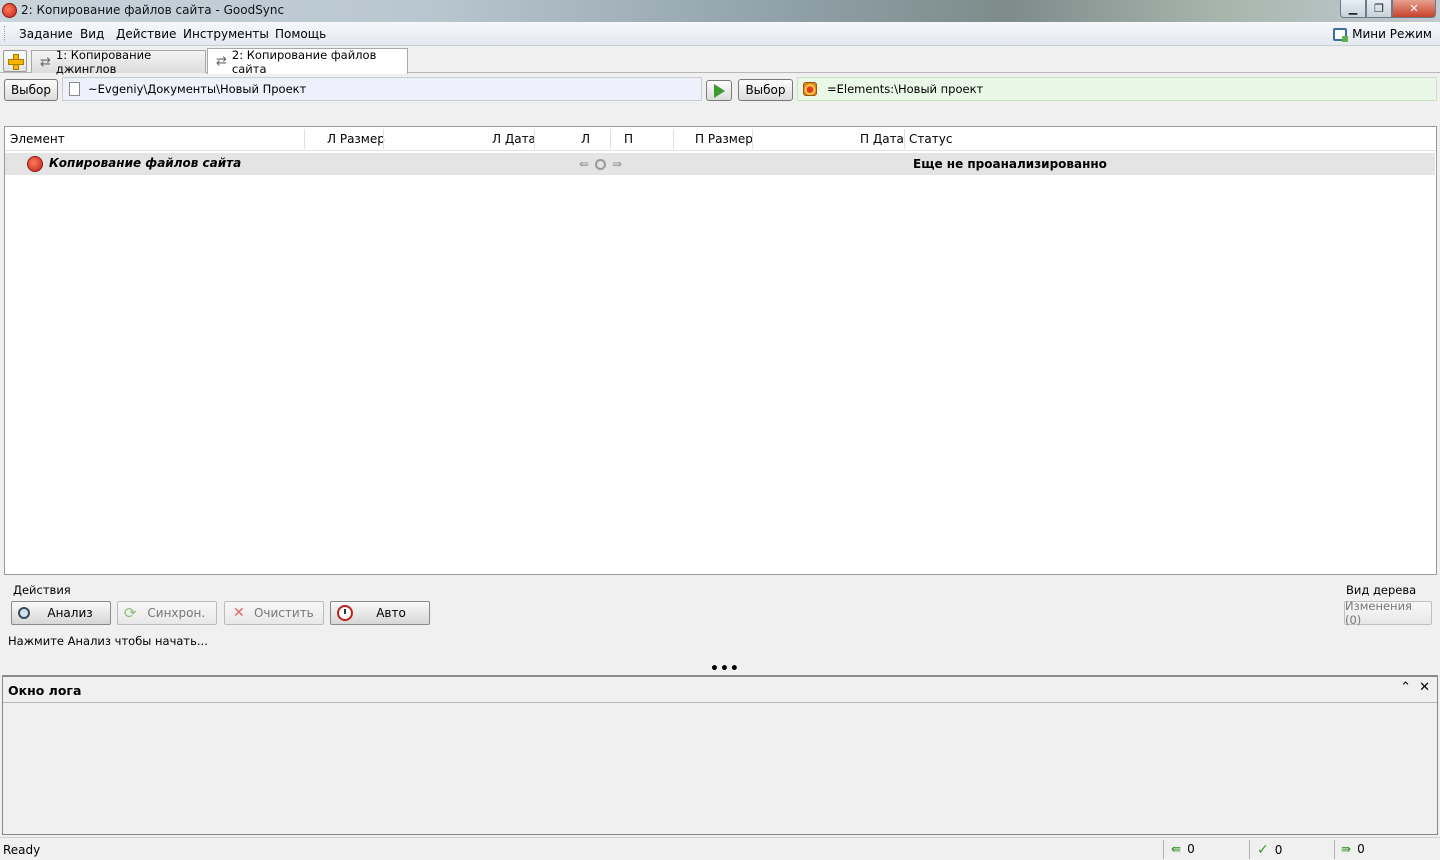  What do you see at coordinates (628, 139) in the screenshot?
I see `column-header-right: П` at bounding box center [628, 139].